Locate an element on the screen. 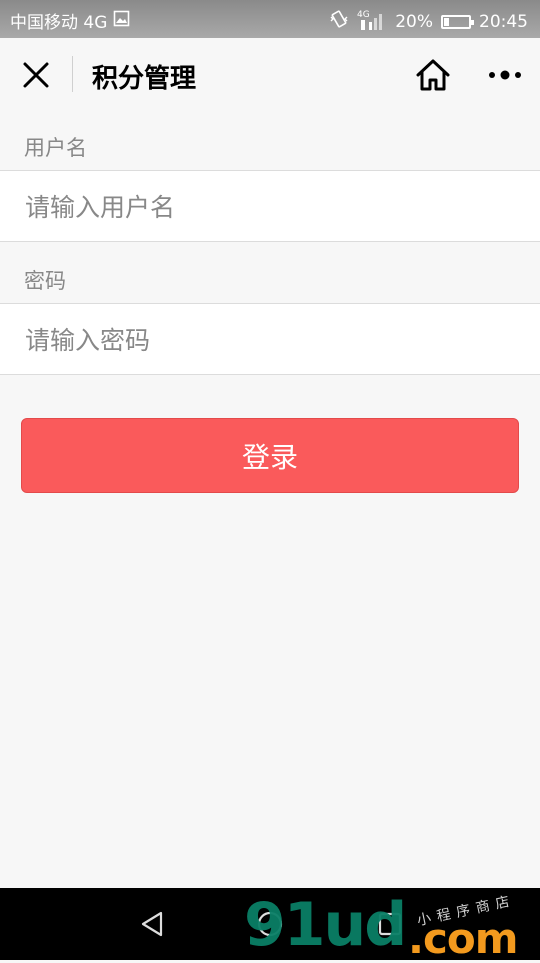 The height and width of the screenshot is (963, 540). password-label: 密码 is located at coordinates (45, 281).